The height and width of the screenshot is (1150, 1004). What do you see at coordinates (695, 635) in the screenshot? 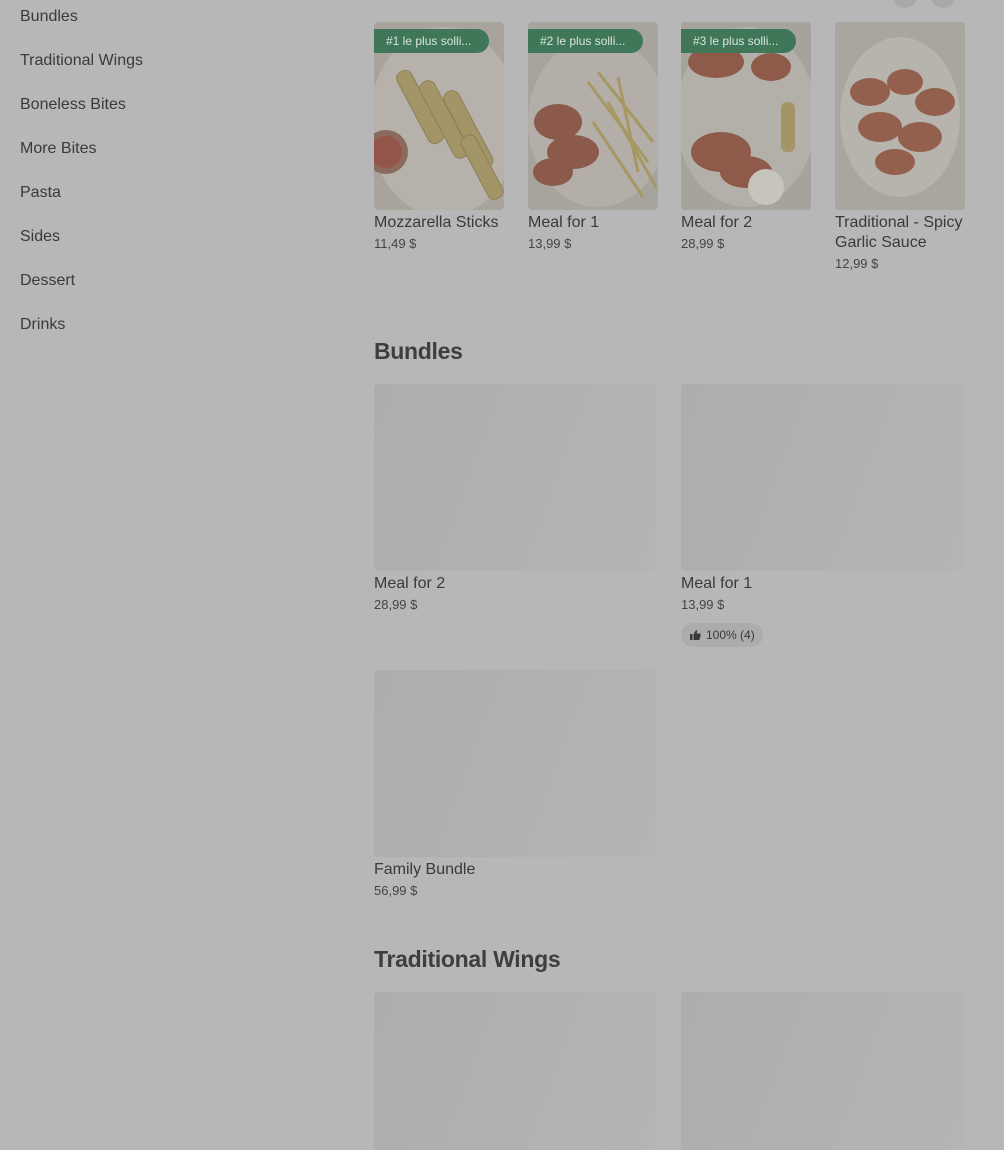
I see `thumbs-up-icon` at bounding box center [695, 635].